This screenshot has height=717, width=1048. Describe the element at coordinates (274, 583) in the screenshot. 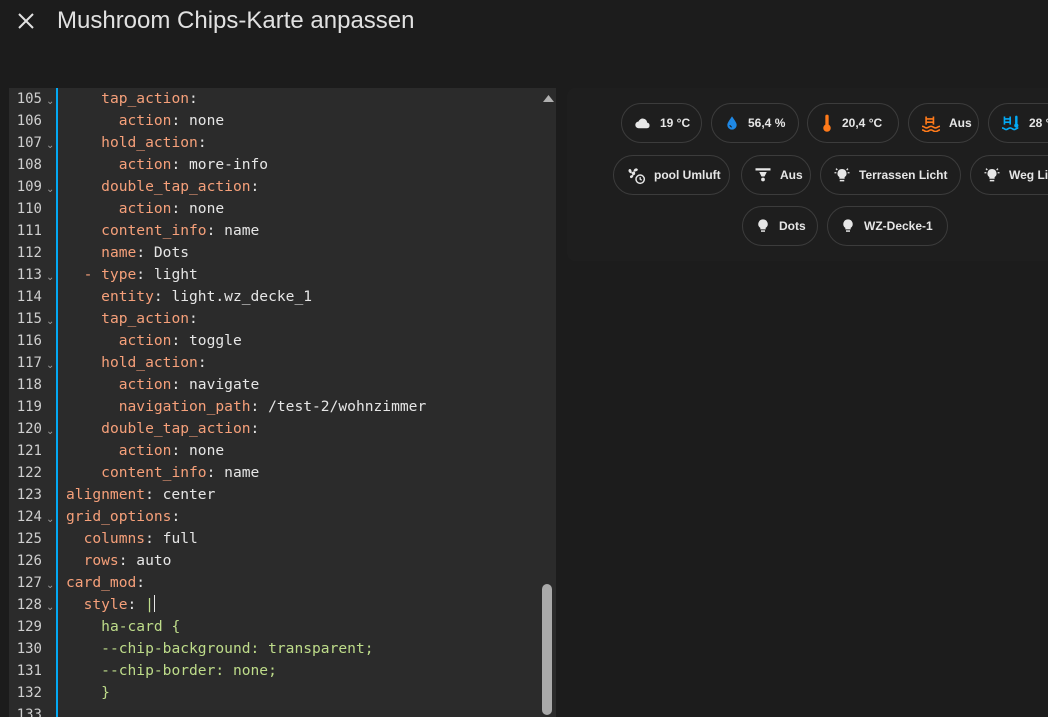

I see `code-line: 127 ⌄ card_mod:` at that location.